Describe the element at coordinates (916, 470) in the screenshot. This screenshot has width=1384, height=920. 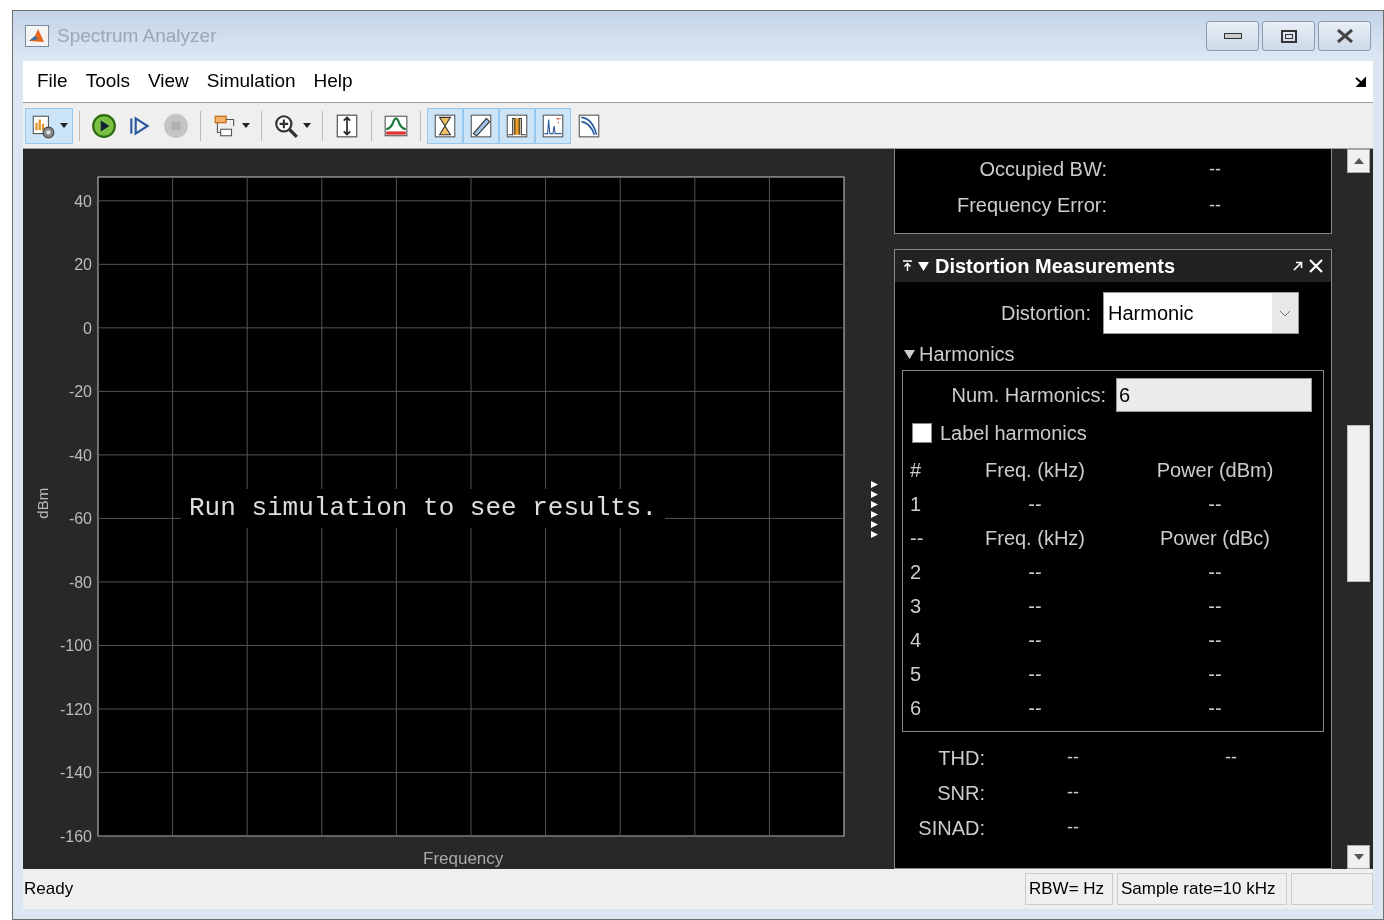
I see `table-cell-text: #` at that location.